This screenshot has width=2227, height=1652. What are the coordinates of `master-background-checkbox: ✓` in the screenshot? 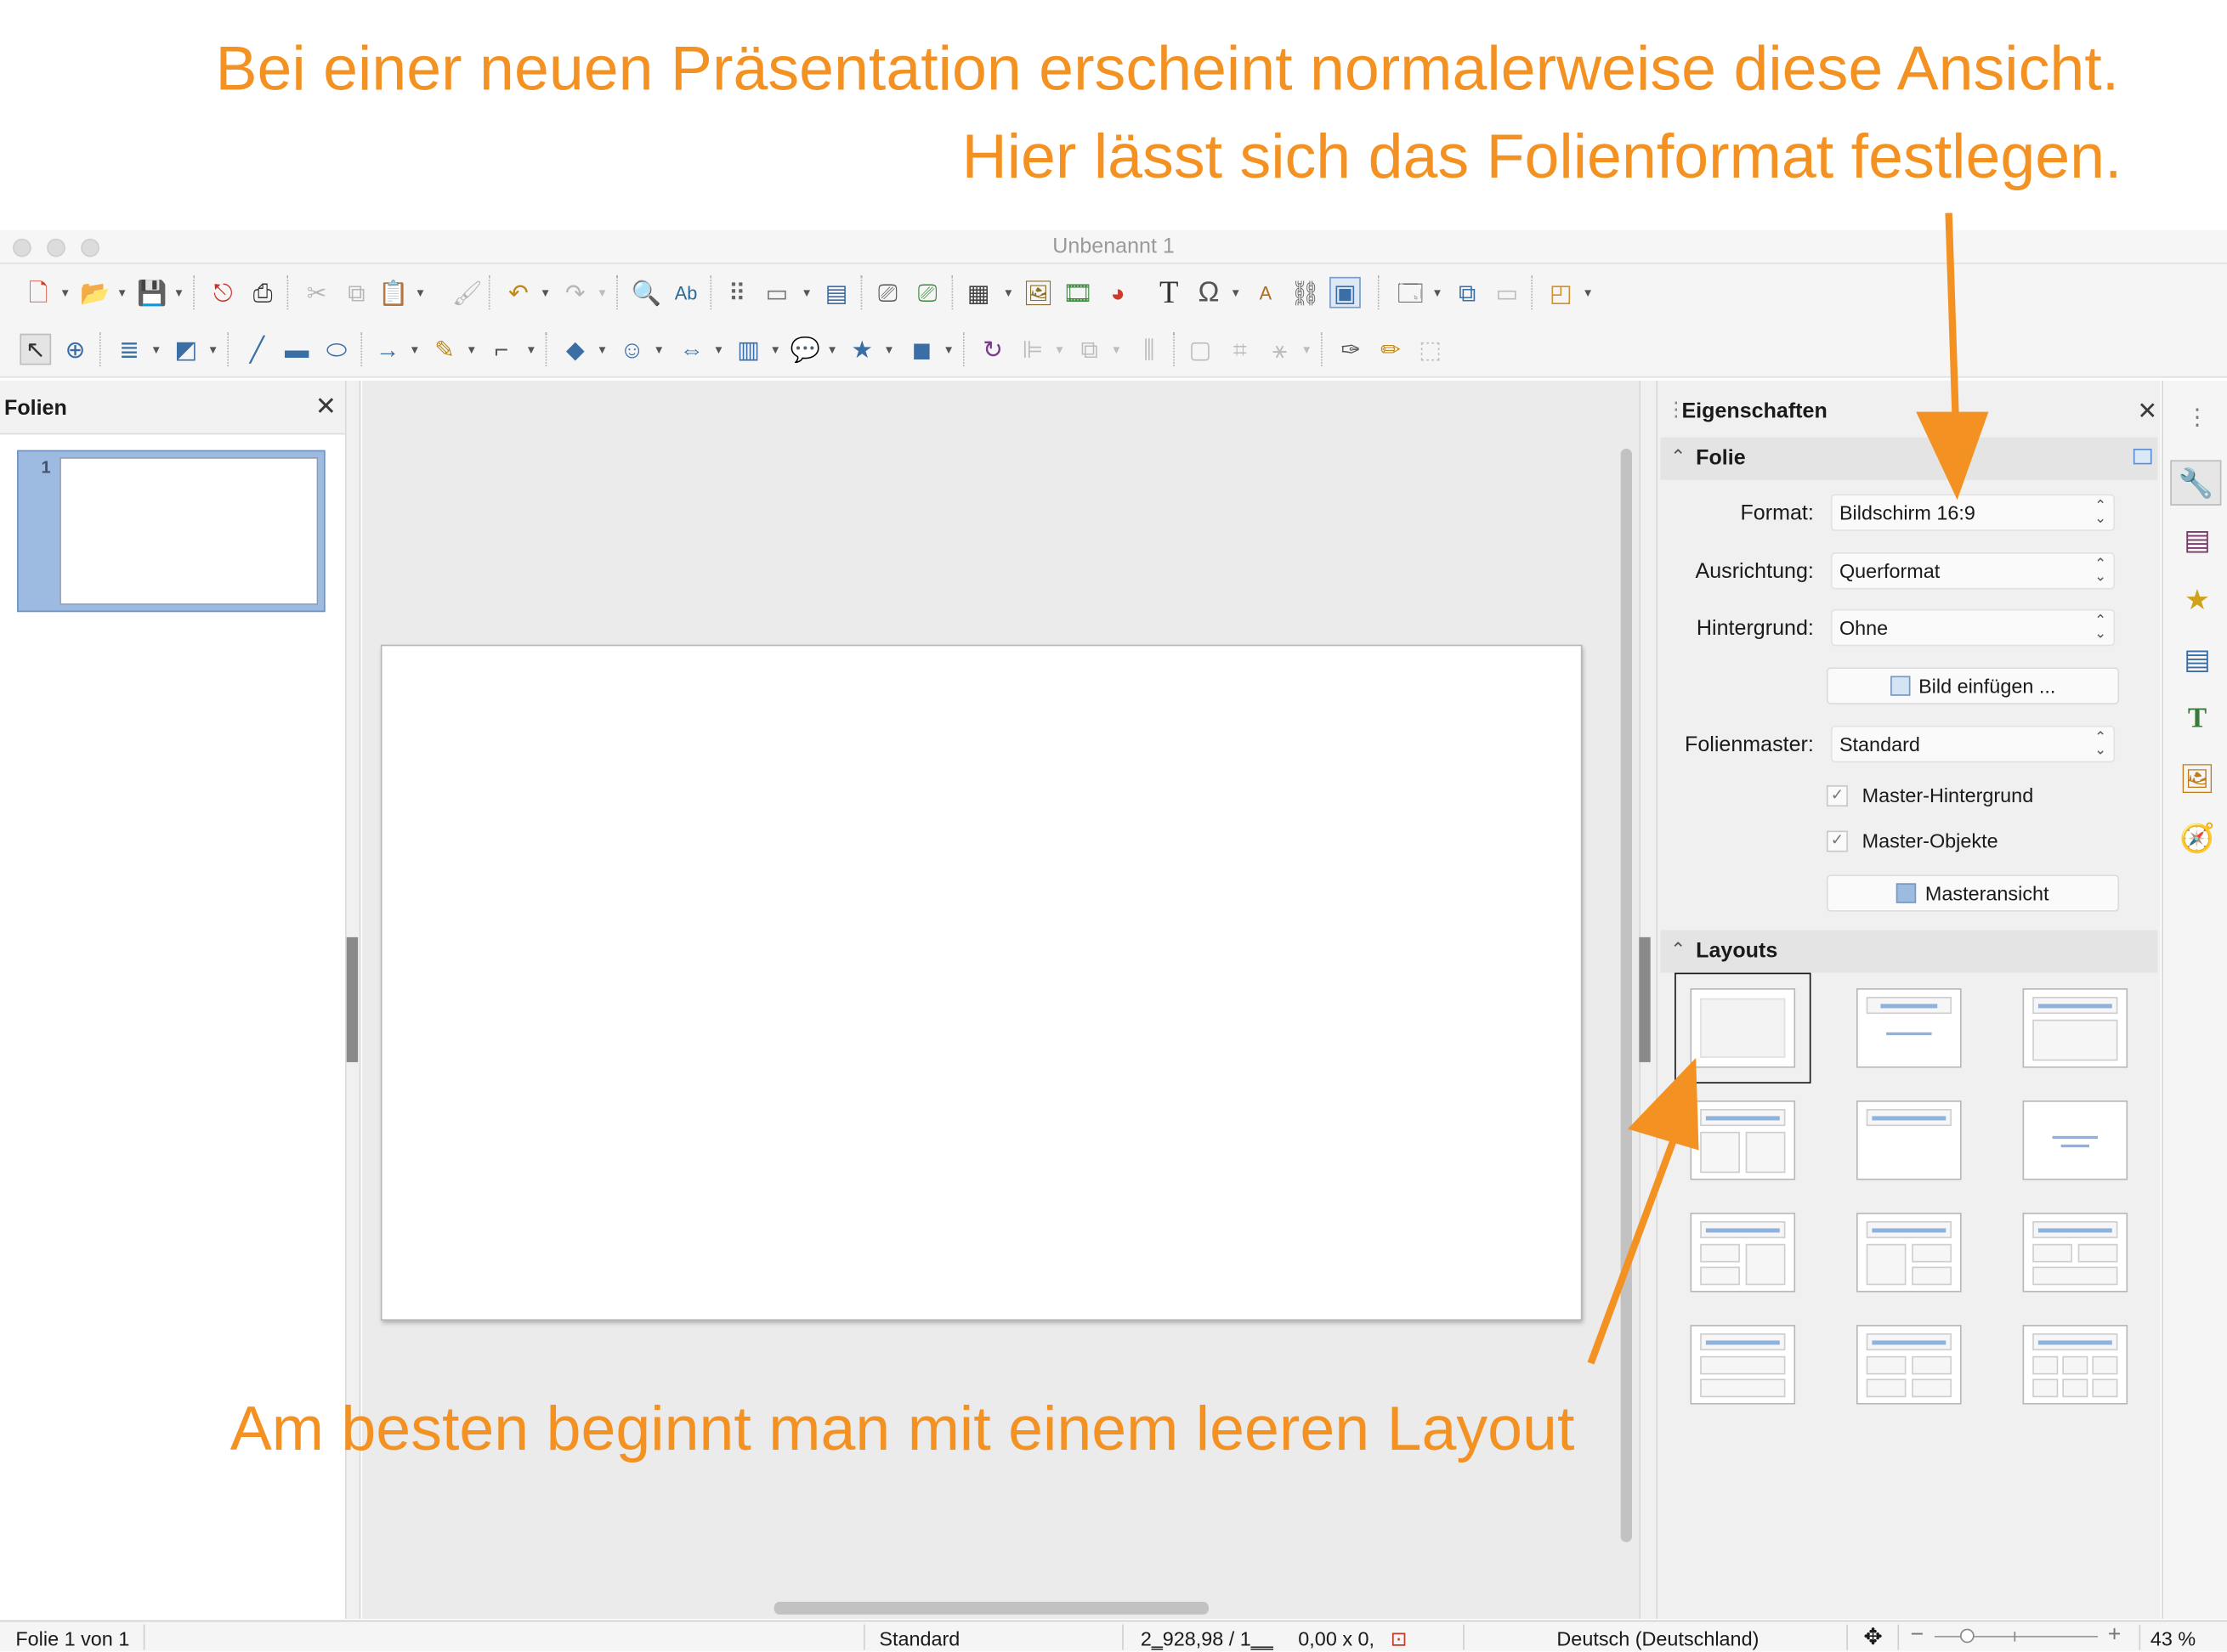 It's located at (1837, 796).